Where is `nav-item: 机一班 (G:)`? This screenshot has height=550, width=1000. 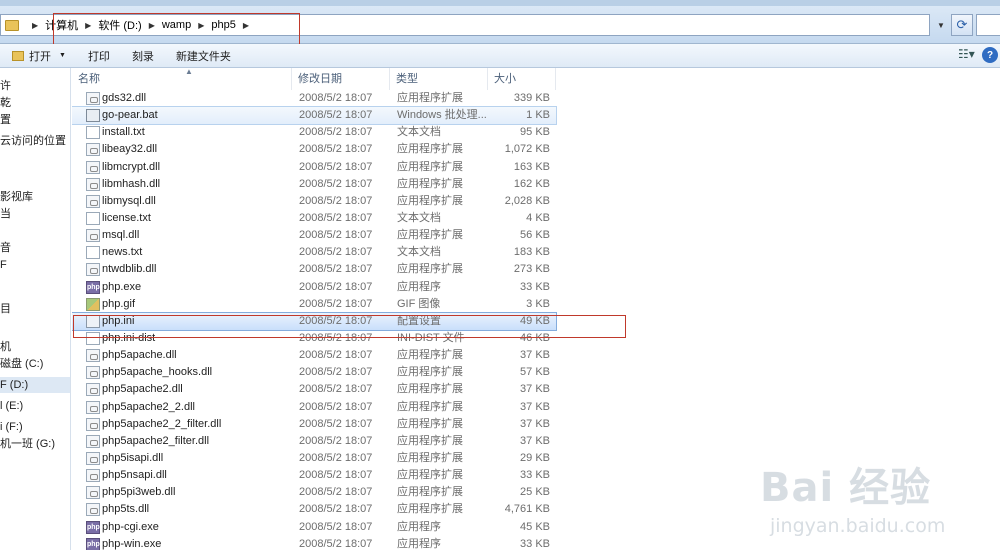 nav-item: 机一班 (G:) is located at coordinates (27, 444).